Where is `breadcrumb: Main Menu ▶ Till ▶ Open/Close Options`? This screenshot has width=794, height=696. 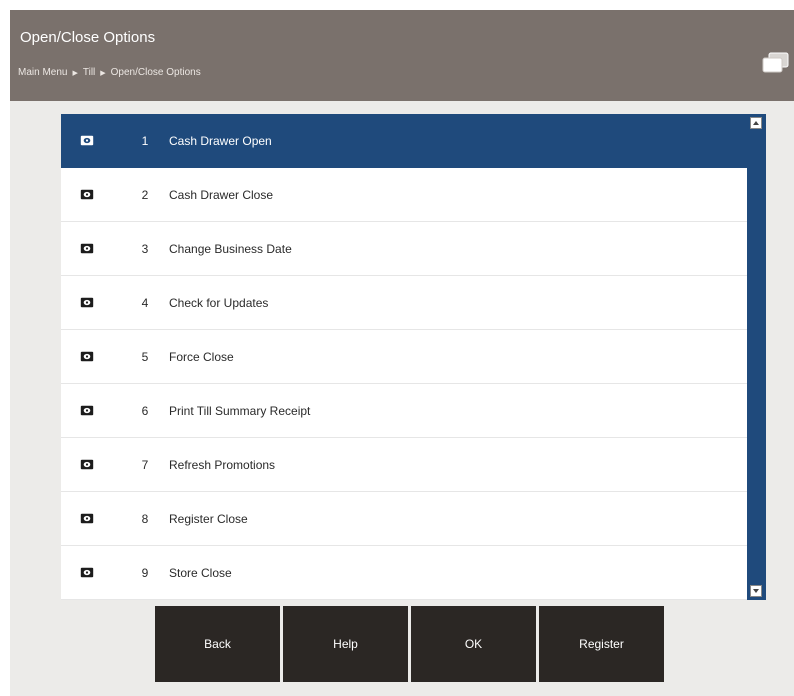
breadcrumb: Main Menu ▶ Till ▶ Open/Close Options is located at coordinates (109, 72).